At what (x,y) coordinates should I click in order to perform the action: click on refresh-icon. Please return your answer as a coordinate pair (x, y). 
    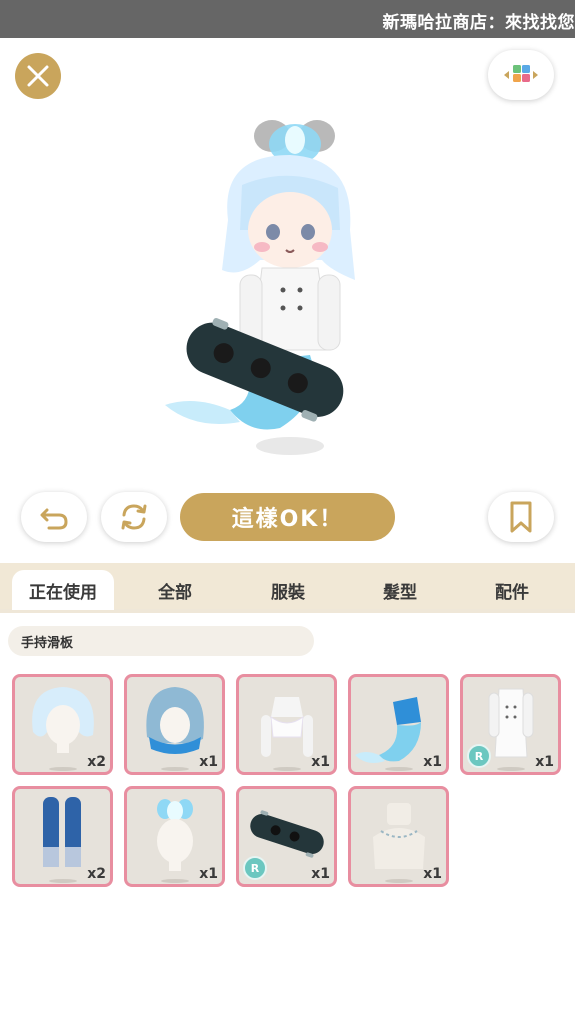
    Looking at the image, I should click on (134, 517).